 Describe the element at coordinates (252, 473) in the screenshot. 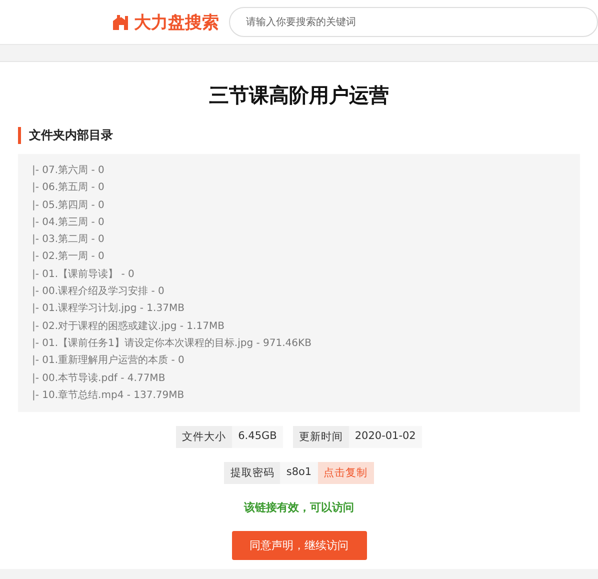

I see `password-label: 提取密码` at that location.